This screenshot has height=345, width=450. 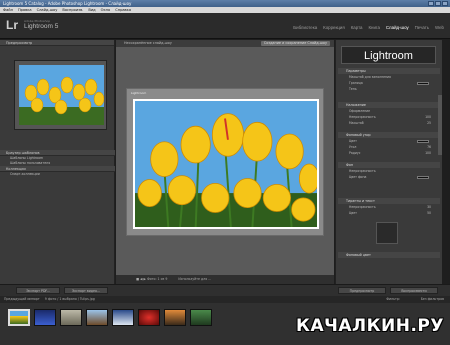 I want to click on identity-plate-preview: Lightroom, so click(x=388, y=55).